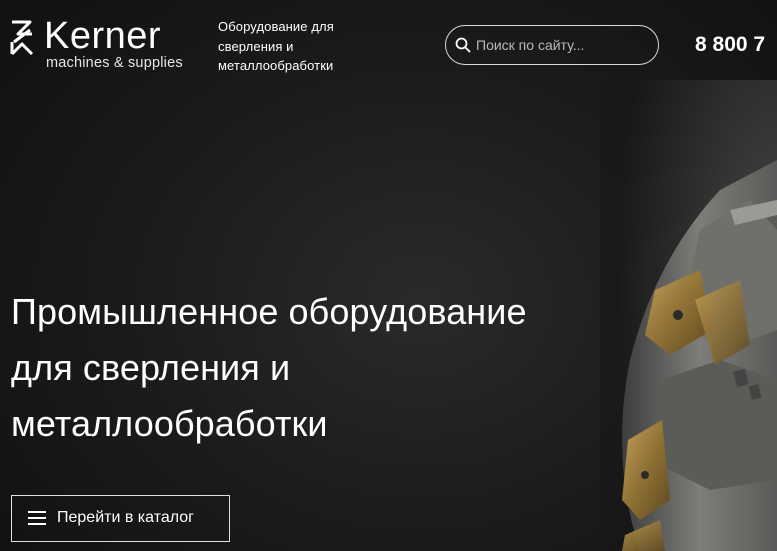 This screenshot has width=777, height=551. What do you see at coordinates (151, 367) in the screenshot?
I see `hero-title-line: для сверления и` at bounding box center [151, 367].